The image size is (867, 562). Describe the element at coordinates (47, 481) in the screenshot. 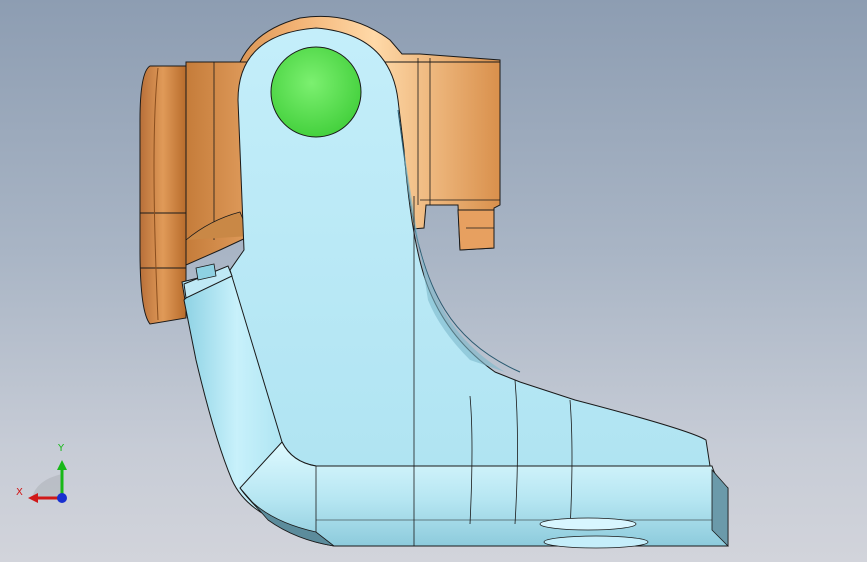

I see `coordinate-triad` at that location.